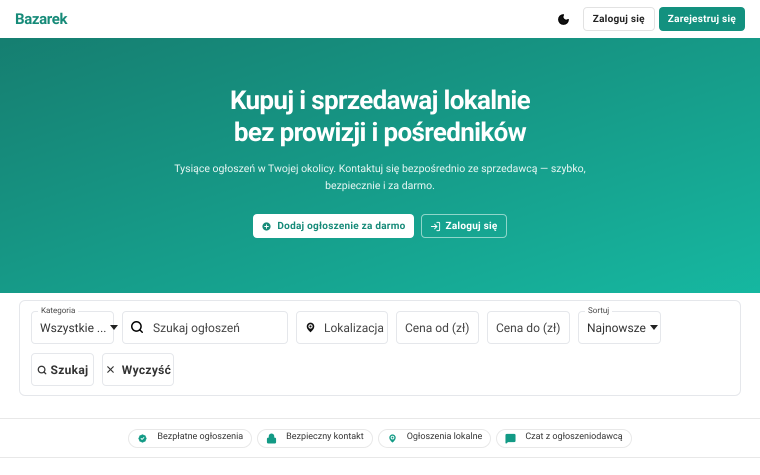 This screenshot has width=760, height=475. Describe the element at coordinates (41, 19) in the screenshot. I see `logo: Bazarek` at that location.